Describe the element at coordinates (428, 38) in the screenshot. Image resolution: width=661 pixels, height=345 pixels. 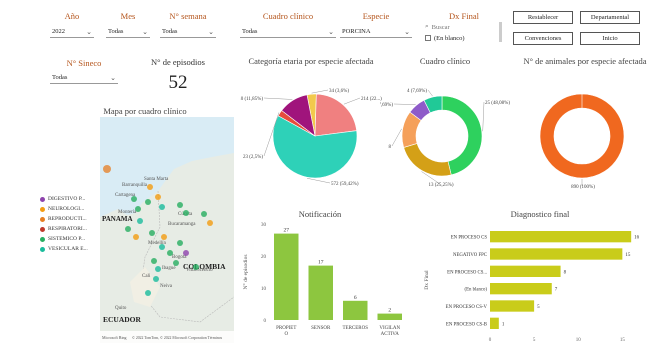
I see `checkbox-icon` at that location.